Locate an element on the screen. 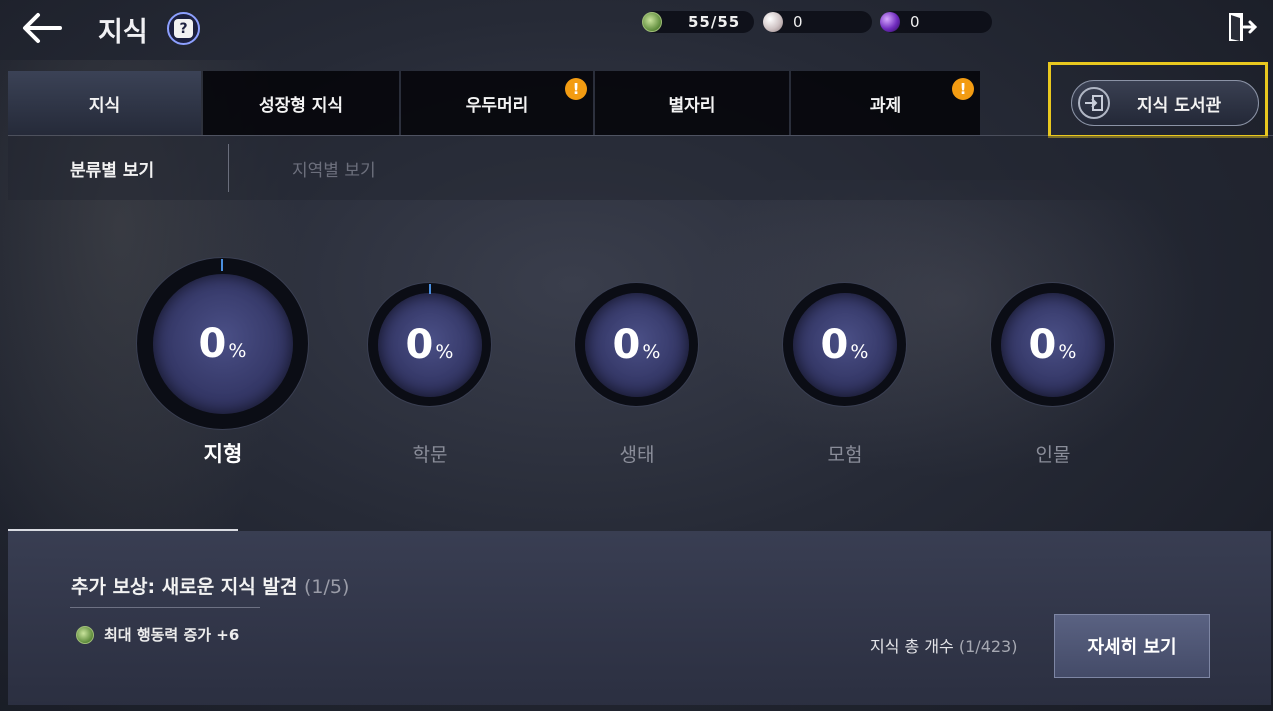 This screenshot has height=711, width=1273. reward-item: 최대 행동력 증가 +6 is located at coordinates (157, 634).